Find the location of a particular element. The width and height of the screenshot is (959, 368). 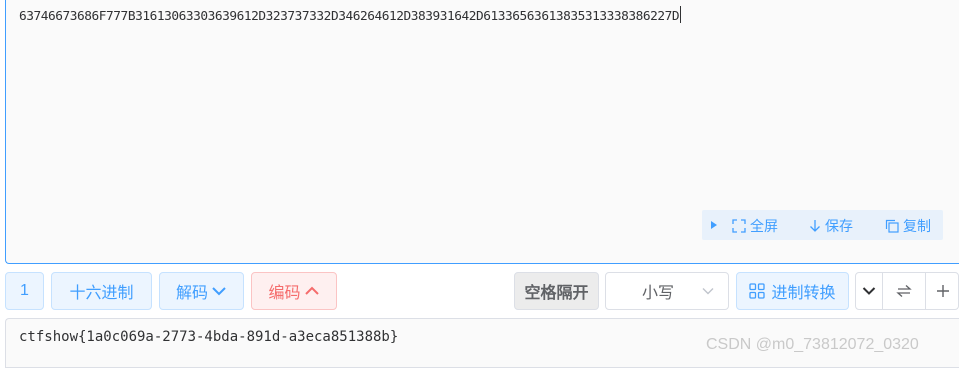

save-button: 保存 is located at coordinates (831, 226).